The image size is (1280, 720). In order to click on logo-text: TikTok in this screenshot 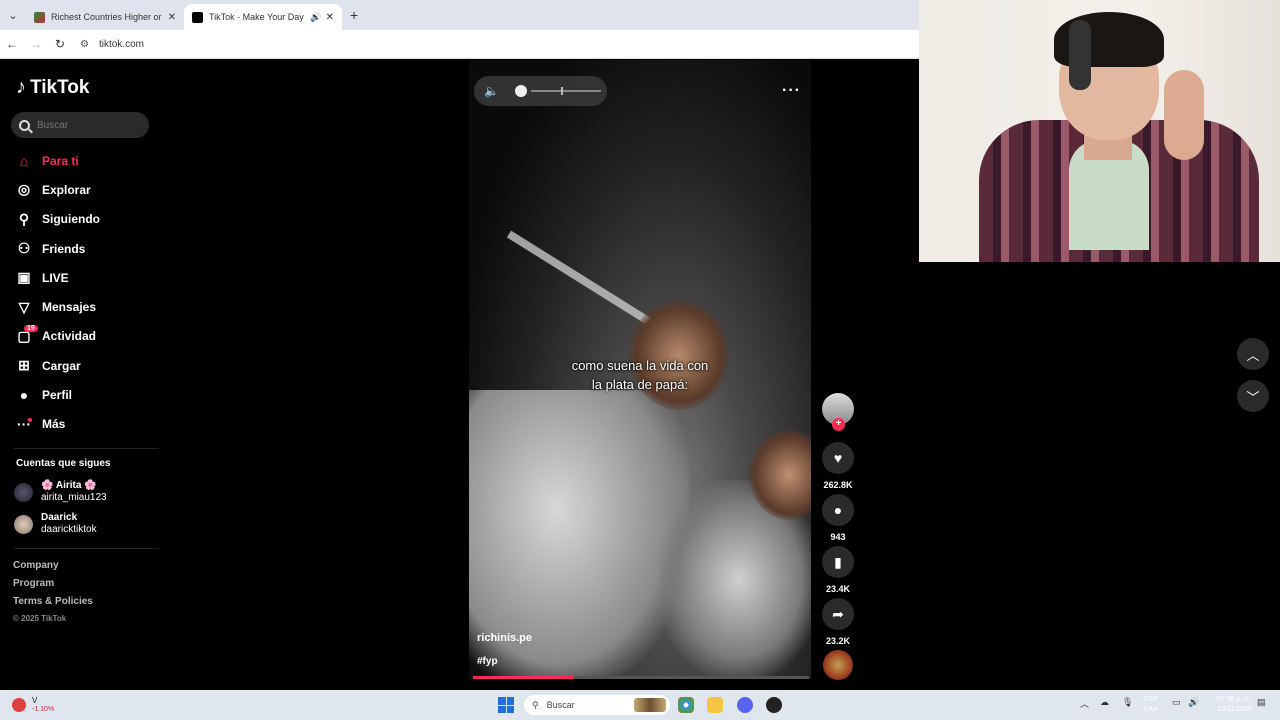, I will do `click(60, 87)`.